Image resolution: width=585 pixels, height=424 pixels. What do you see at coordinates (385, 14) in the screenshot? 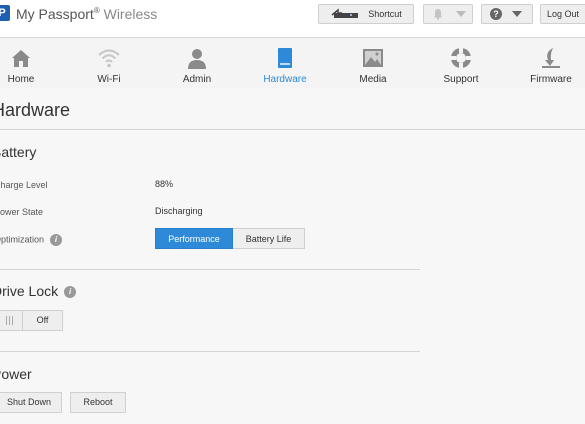
I see `shortcut-label: Shortcut` at bounding box center [385, 14].